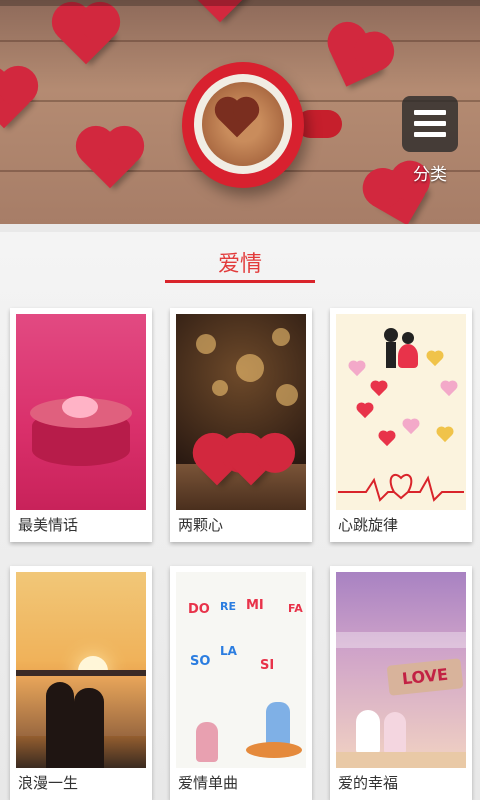 This screenshot has width=480, height=800. Describe the element at coordinates (430, 172) in the screenshot. I see `category-label: 分类` at that location.